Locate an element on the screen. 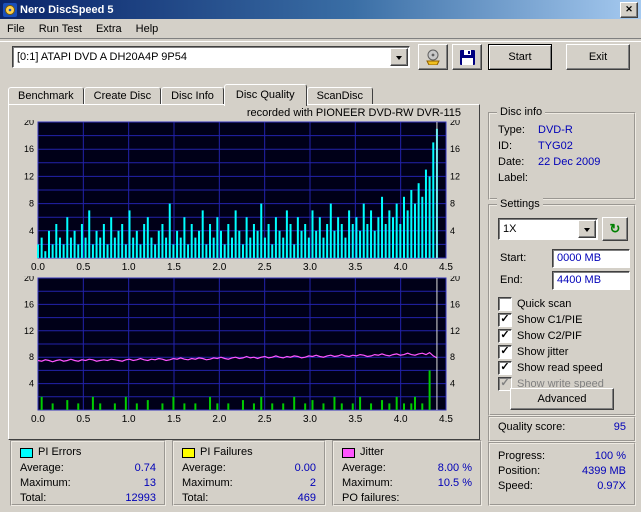 The width and height of the screenshot is (641, 512). pi-errors-swatch is located at coordinates (26, 452).